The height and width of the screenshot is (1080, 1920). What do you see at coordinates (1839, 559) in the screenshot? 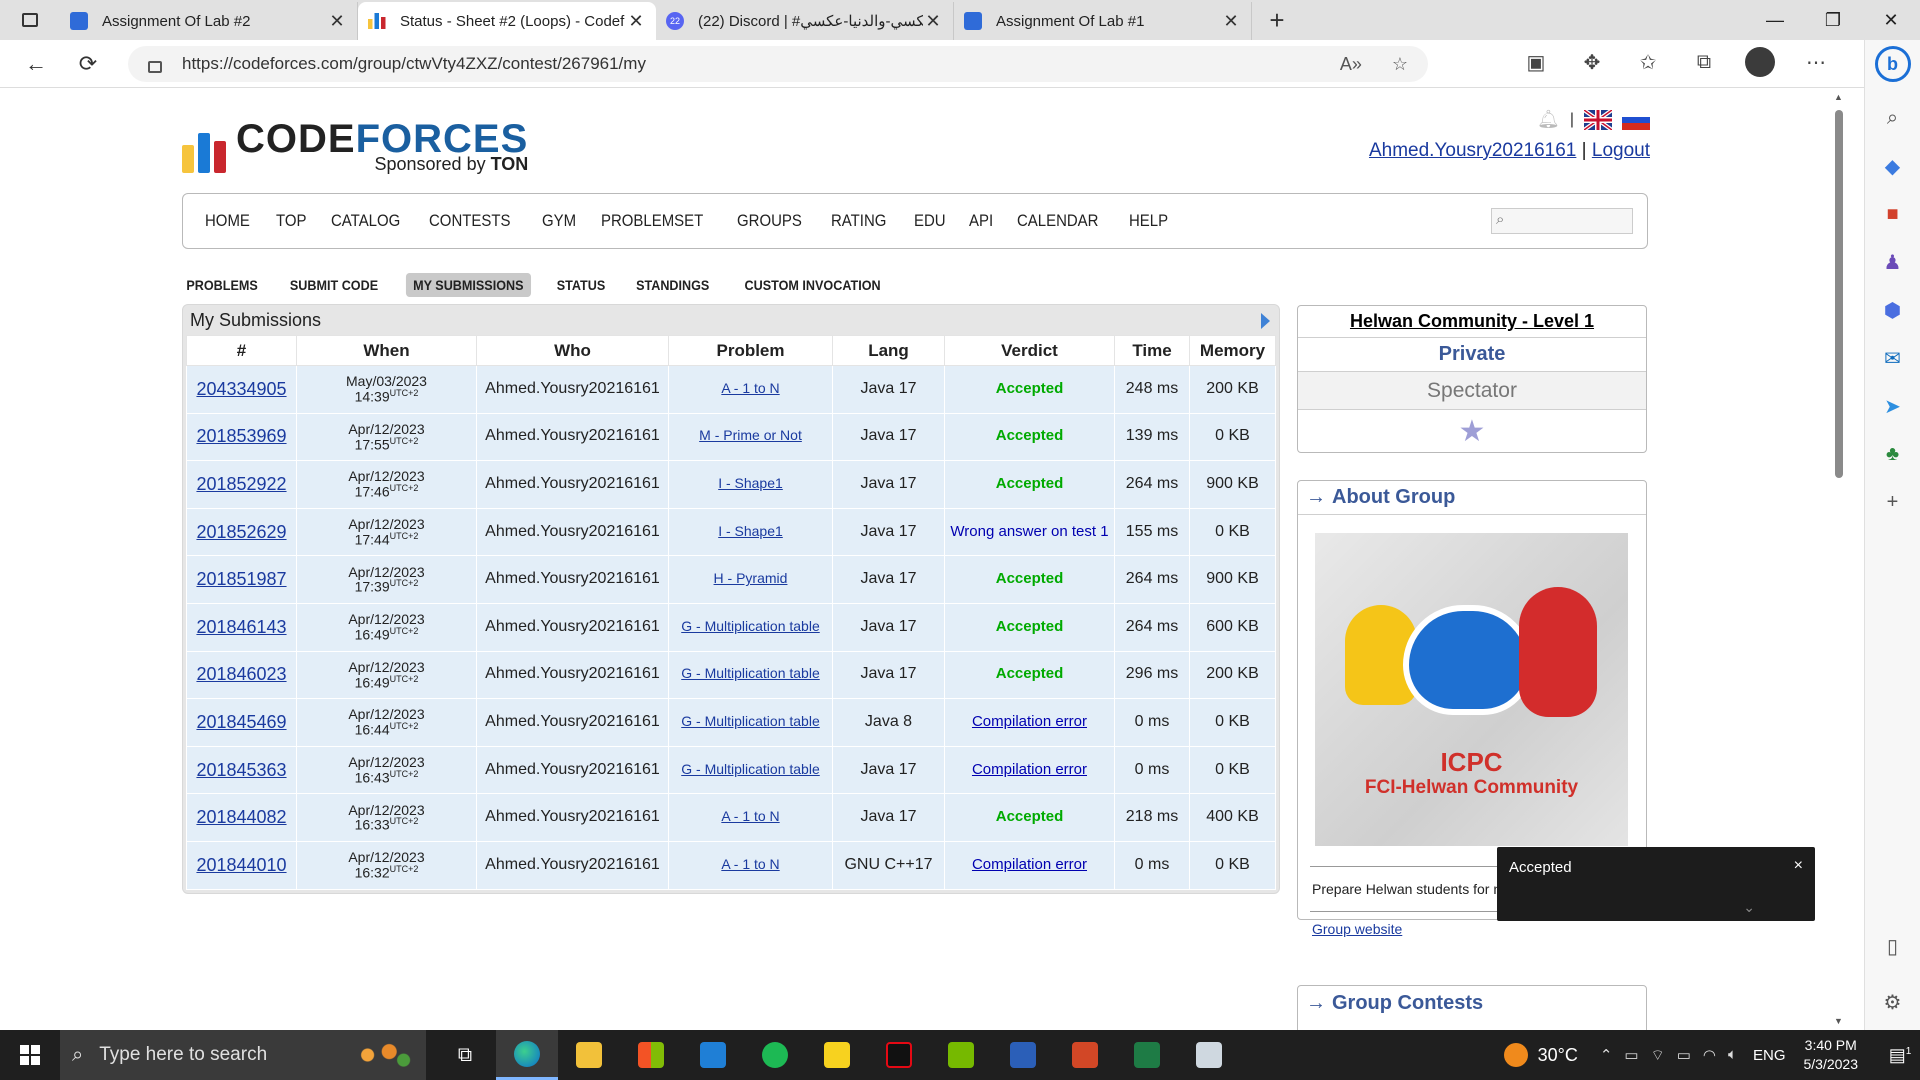
I see `page-scrollbar: ▲ ▼` at bounding box center [1839, 559].